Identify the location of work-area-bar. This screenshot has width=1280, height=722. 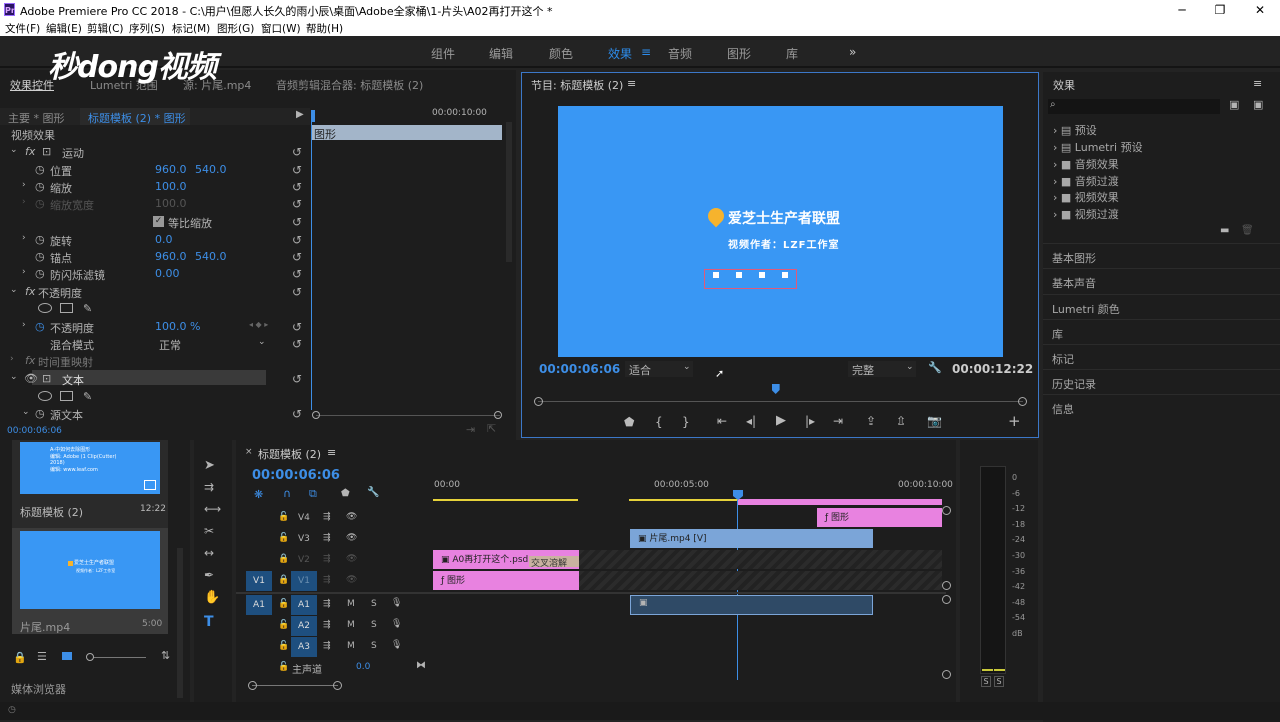
(505, 500).